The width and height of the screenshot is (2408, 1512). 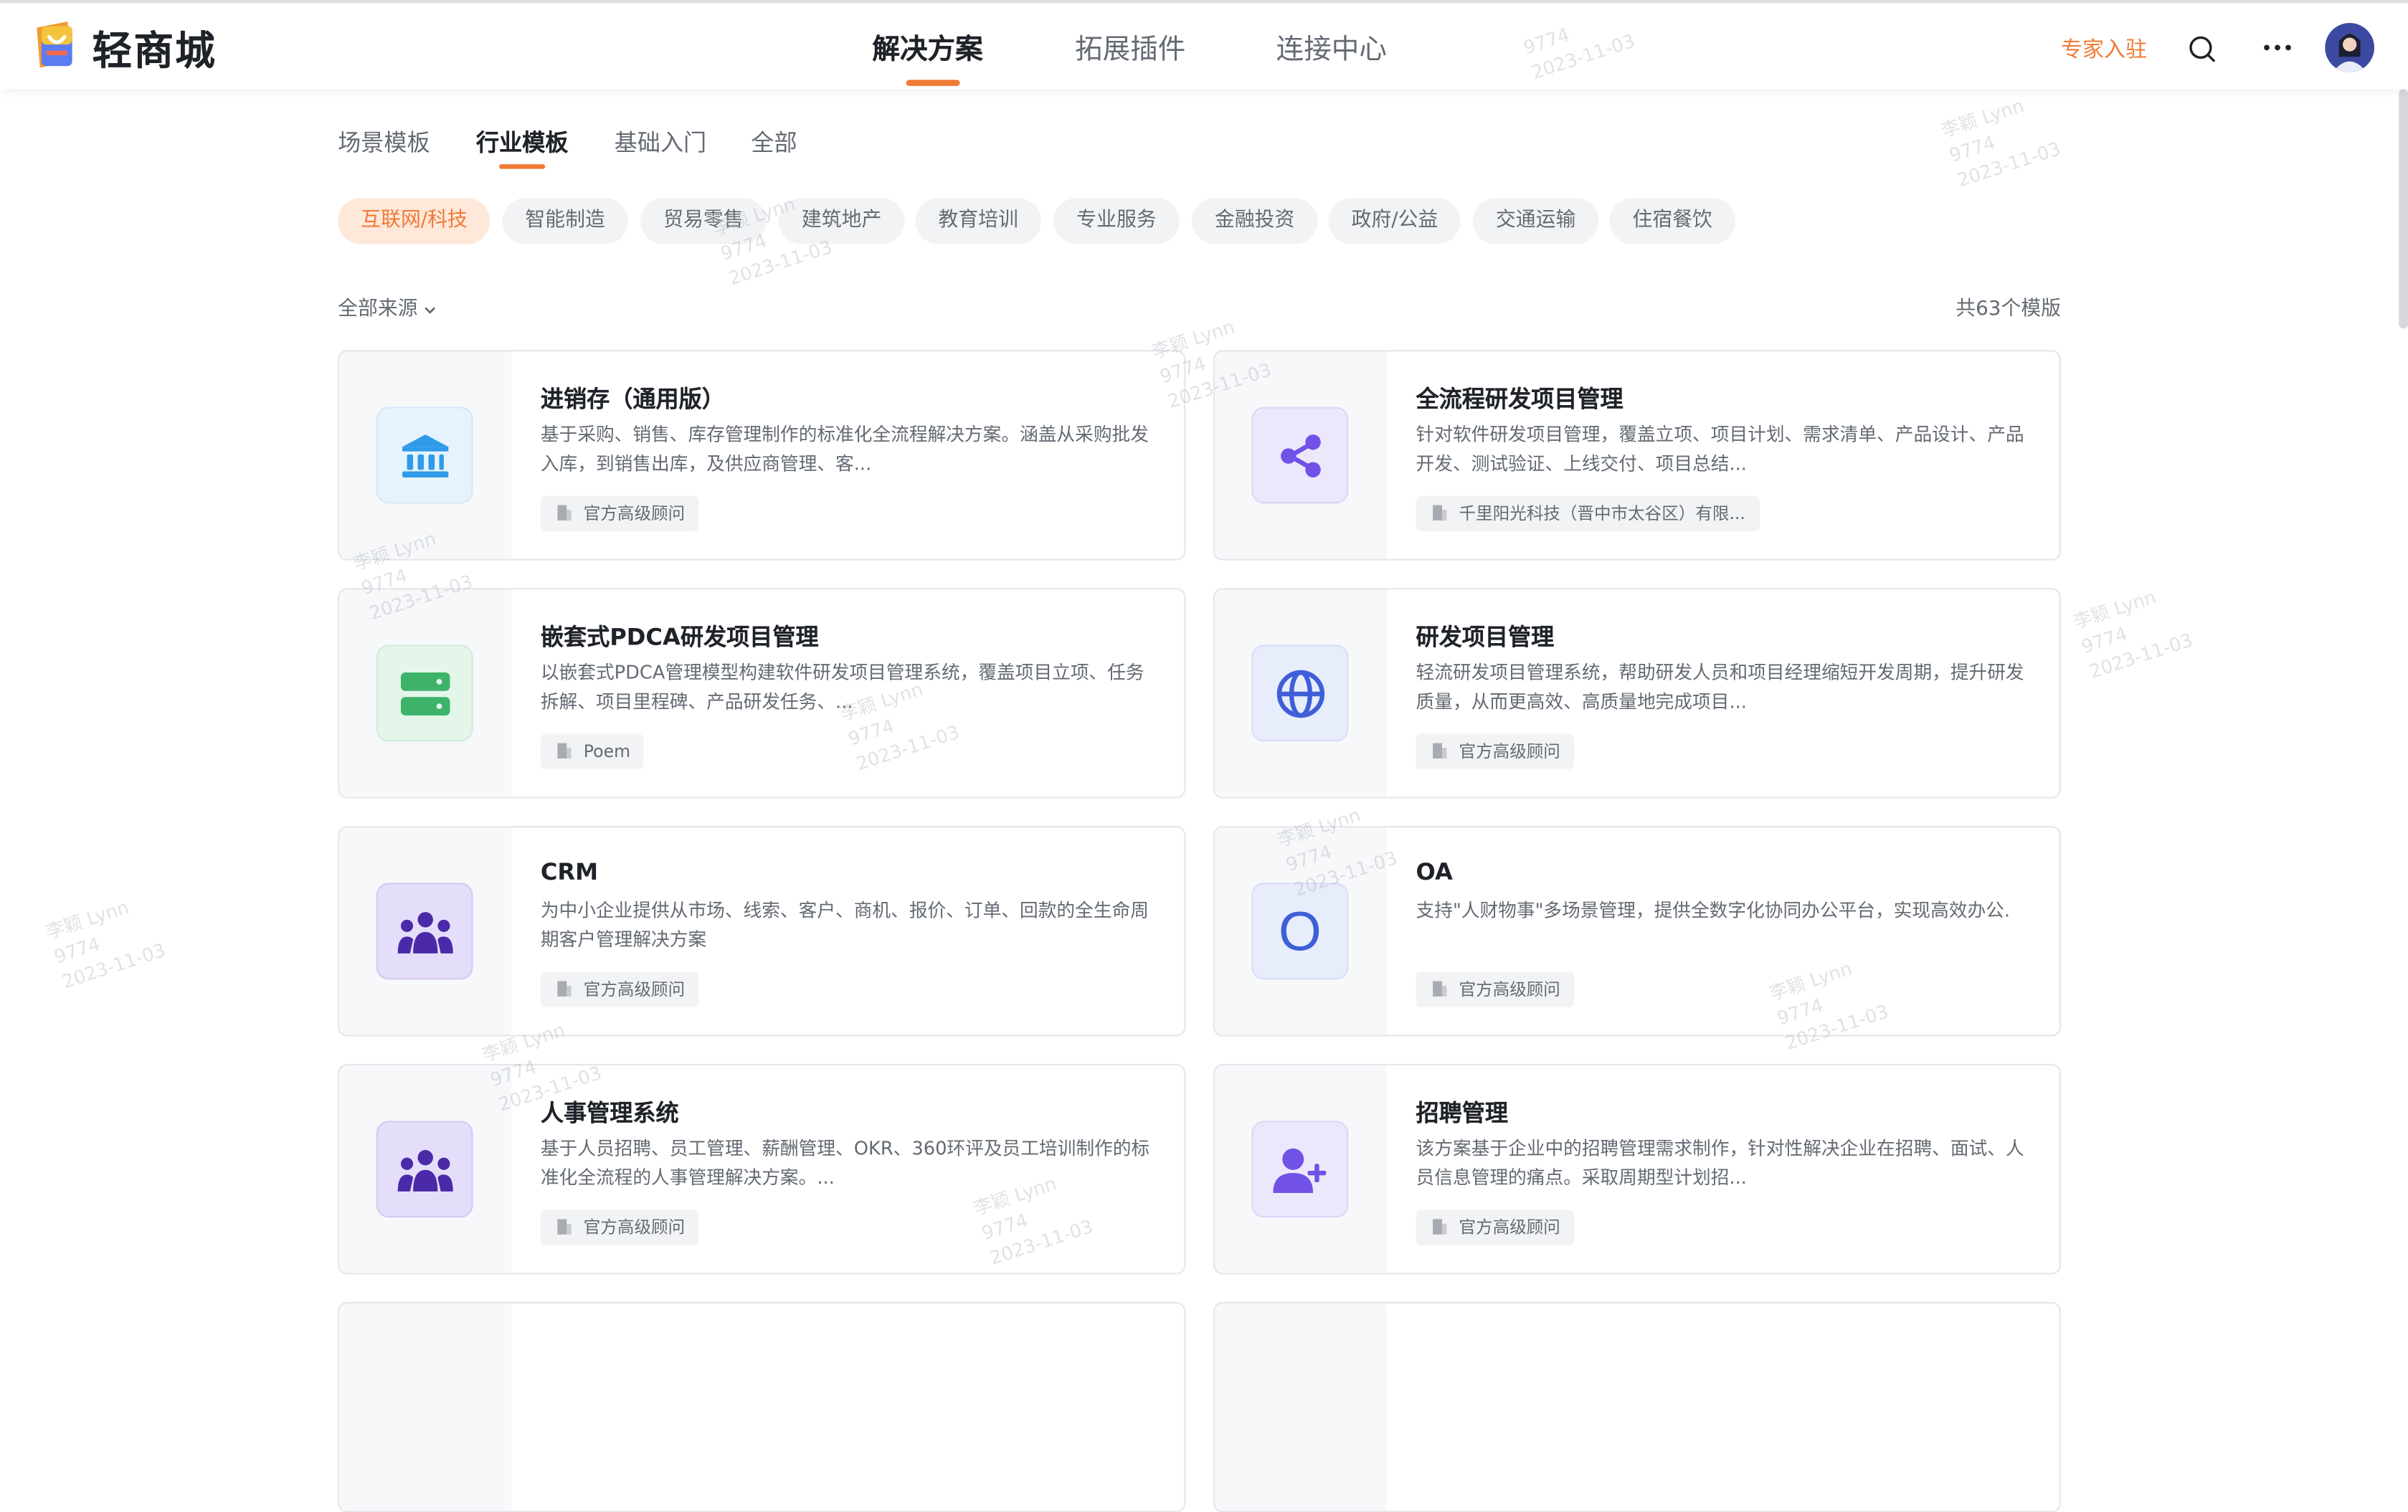 What do you see at coordinates (565, 221) in the screenshot?
I see `category-smart-manufacturing: 智能制造` at bounding box center [565, 221].